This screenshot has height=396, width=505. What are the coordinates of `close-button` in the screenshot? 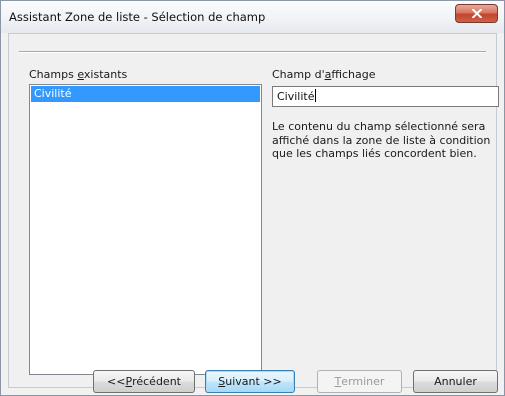 It's located at (476, 13).